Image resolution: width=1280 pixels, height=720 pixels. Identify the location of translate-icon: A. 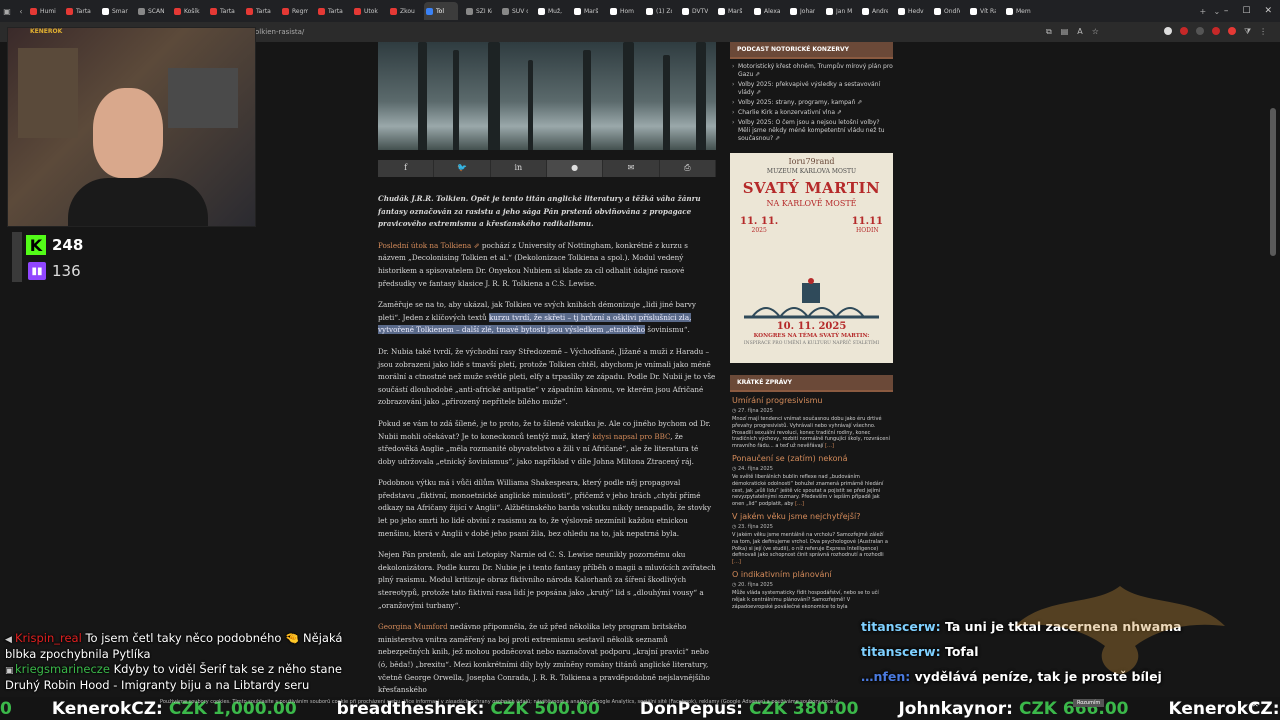
(1079, 32).